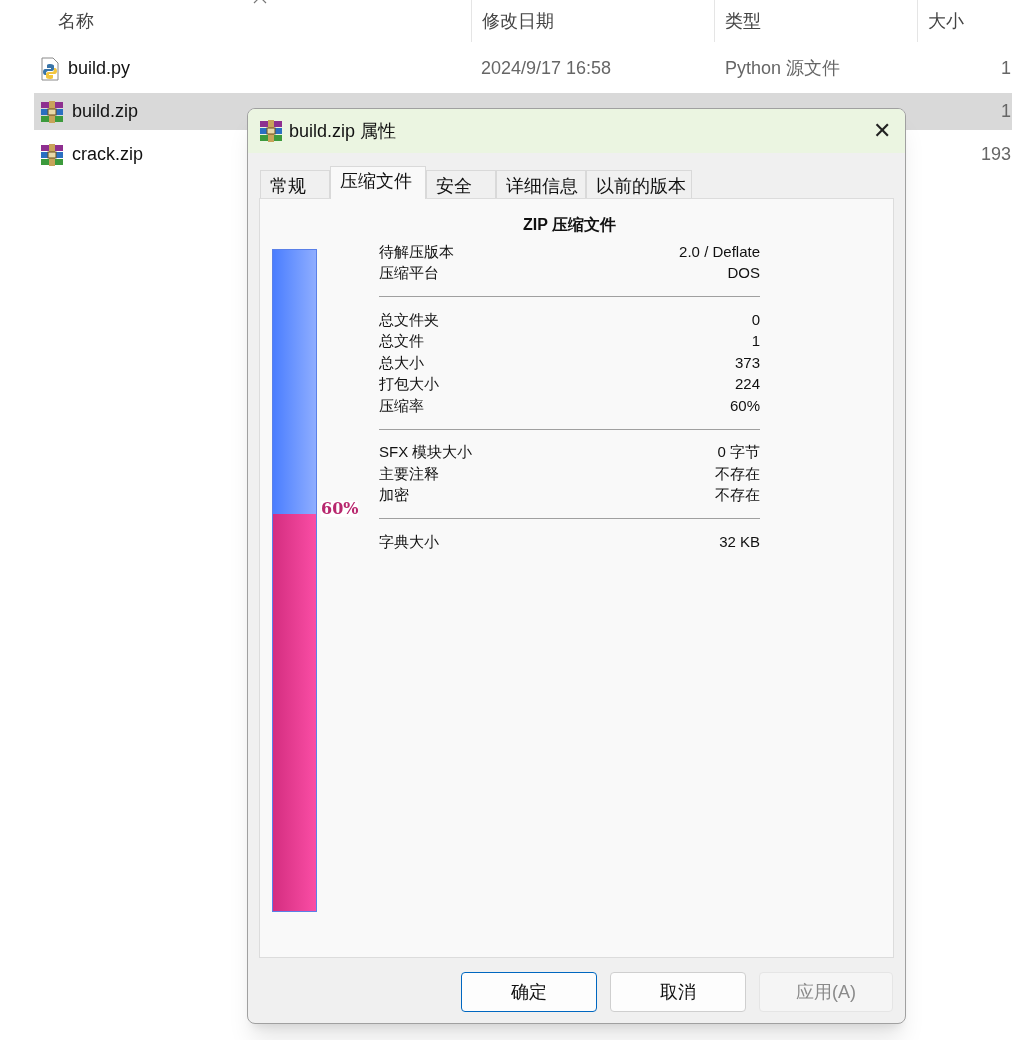 The height and width of the screenshot is (1040, 1012). I want to click on property-label: 总文件夹, so click(409, 319).